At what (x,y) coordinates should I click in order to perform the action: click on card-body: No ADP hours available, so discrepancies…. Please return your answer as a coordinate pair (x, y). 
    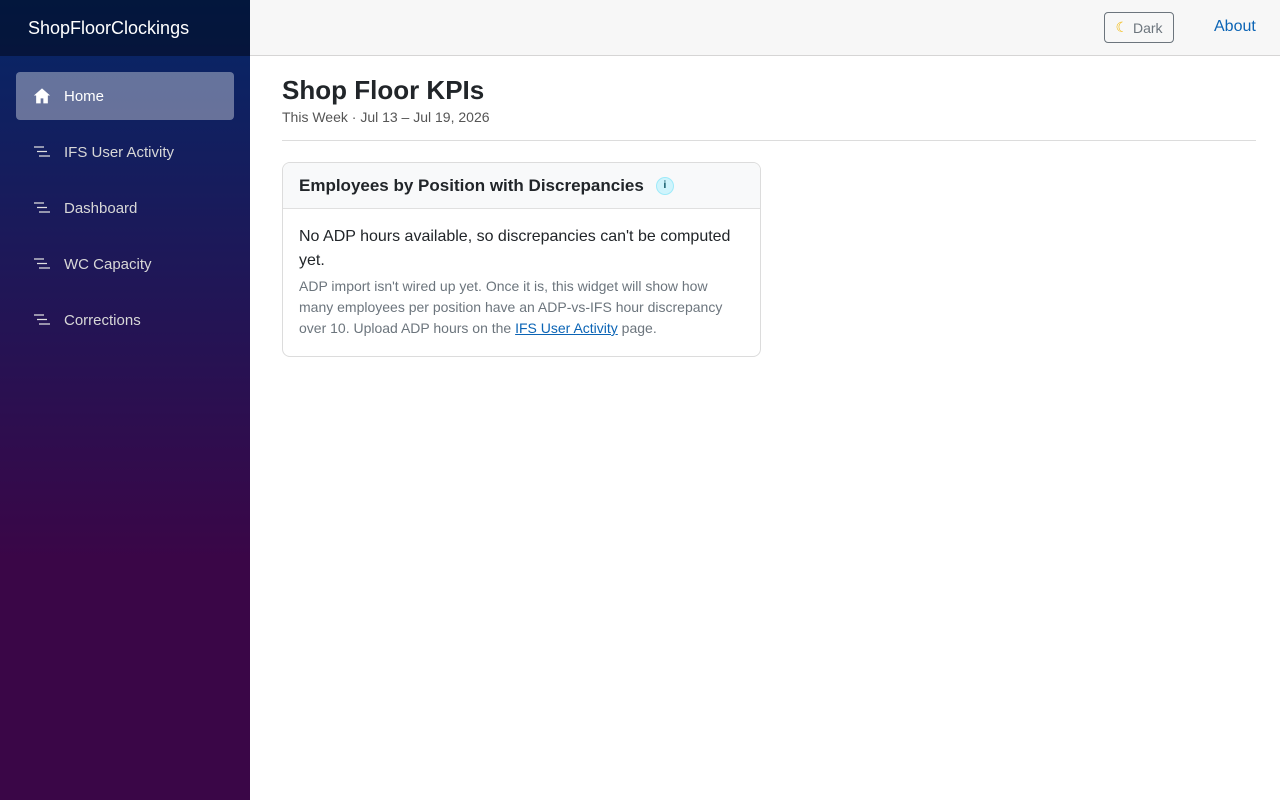
    Looking at the image, I should click on (521, 282).